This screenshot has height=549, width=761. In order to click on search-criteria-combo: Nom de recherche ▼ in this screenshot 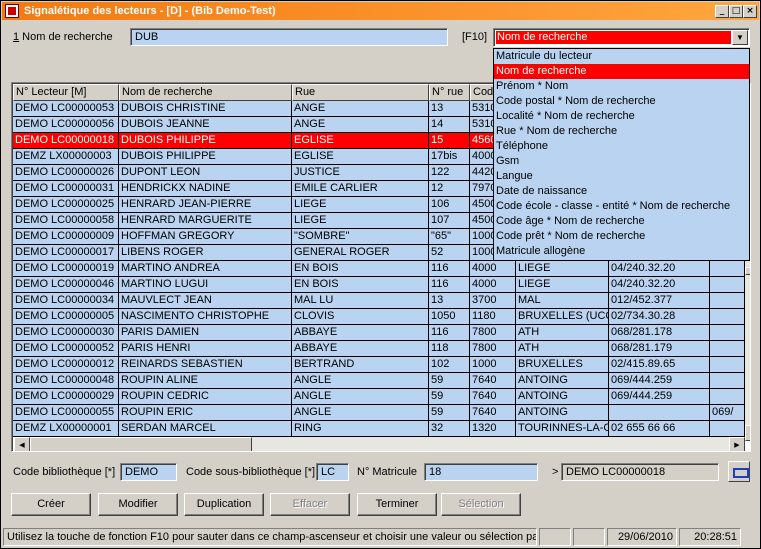, I will do `click(621, 37)`.